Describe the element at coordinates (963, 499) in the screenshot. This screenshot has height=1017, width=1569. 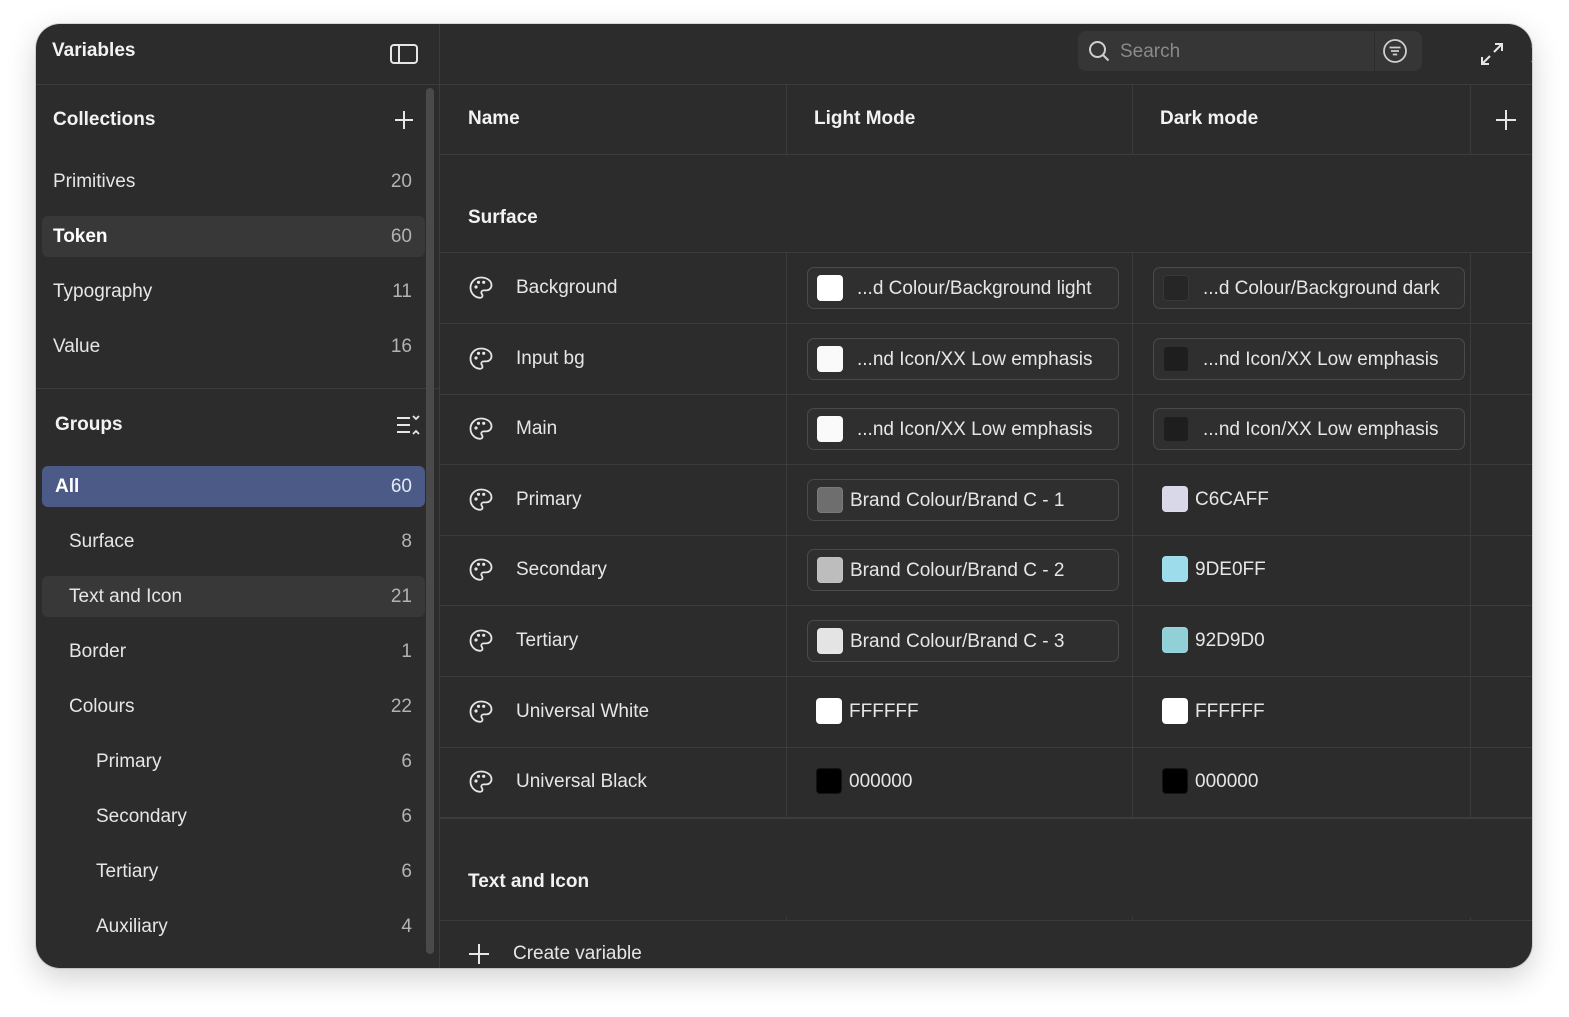
I see `light-mode-value: Brand Colour/Brand C - 1` at that location.